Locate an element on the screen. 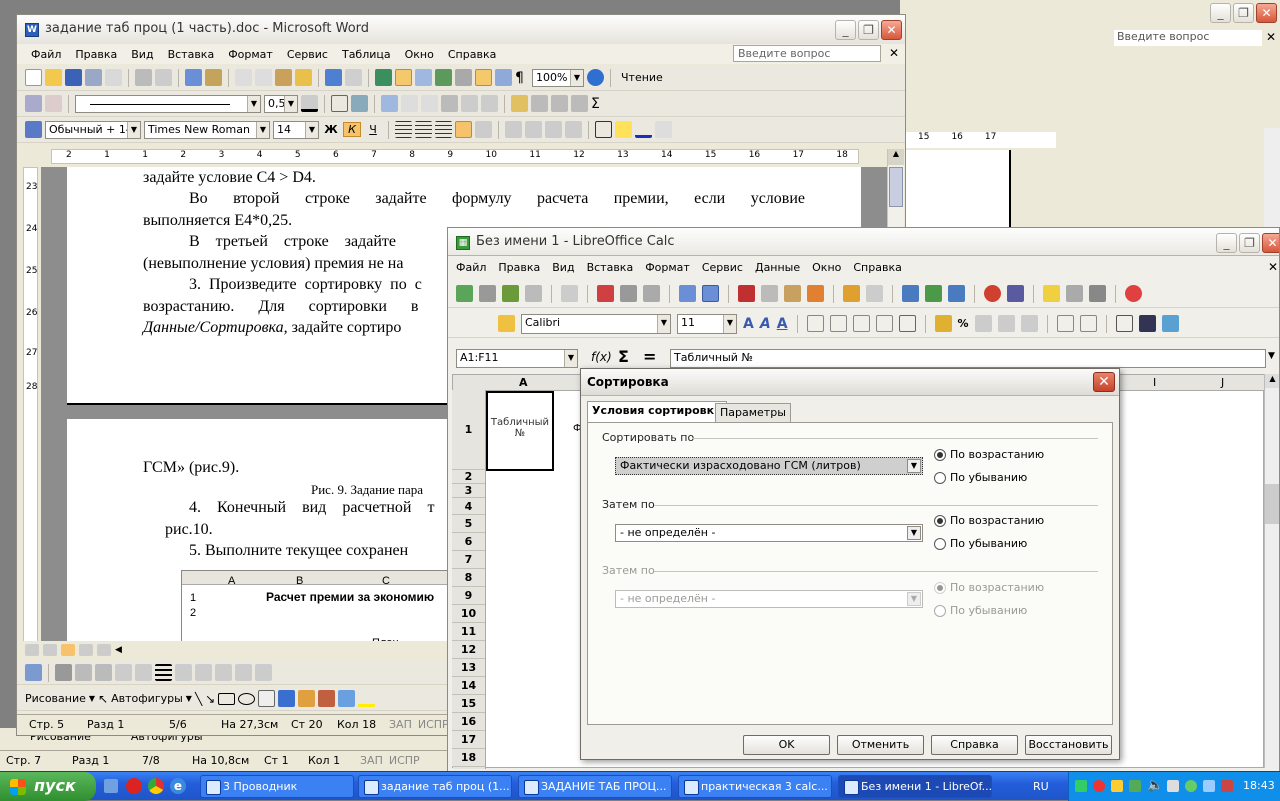 This screenshot has height=801, width=1280. calc-navigator-icon is located at coordinates (1074, 293).